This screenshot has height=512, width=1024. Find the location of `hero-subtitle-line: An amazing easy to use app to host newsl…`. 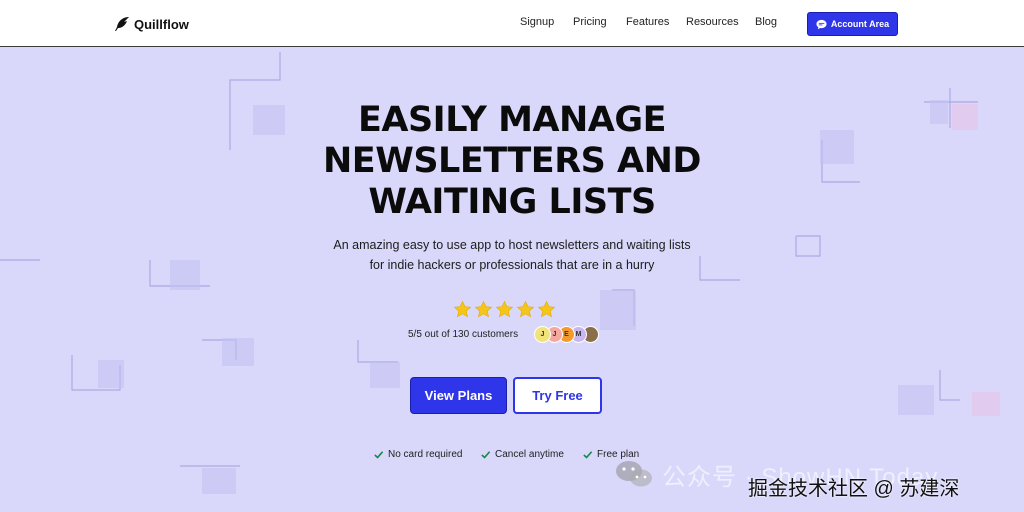

hero-subtitle-line: An amazing easy to use app to host newsl… is located at coordinates (512, 245).